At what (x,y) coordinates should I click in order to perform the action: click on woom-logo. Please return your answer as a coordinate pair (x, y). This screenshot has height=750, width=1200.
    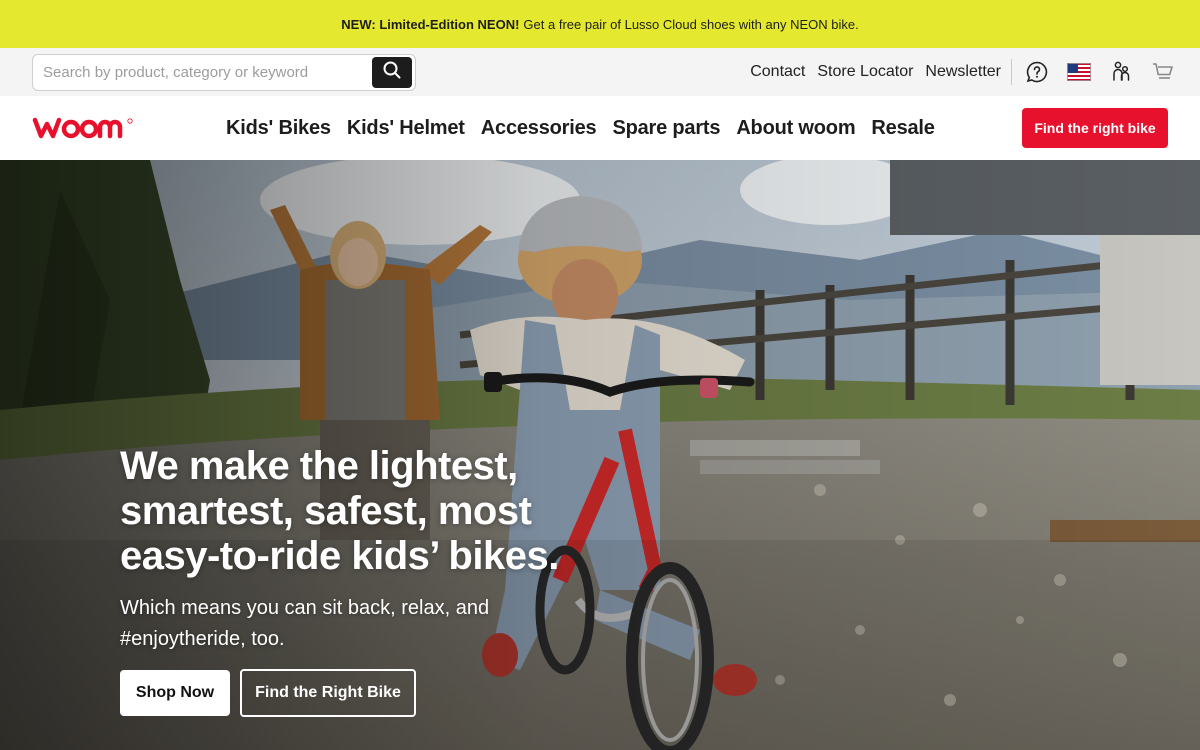
    Looking at the image, I should click on (85, 128).